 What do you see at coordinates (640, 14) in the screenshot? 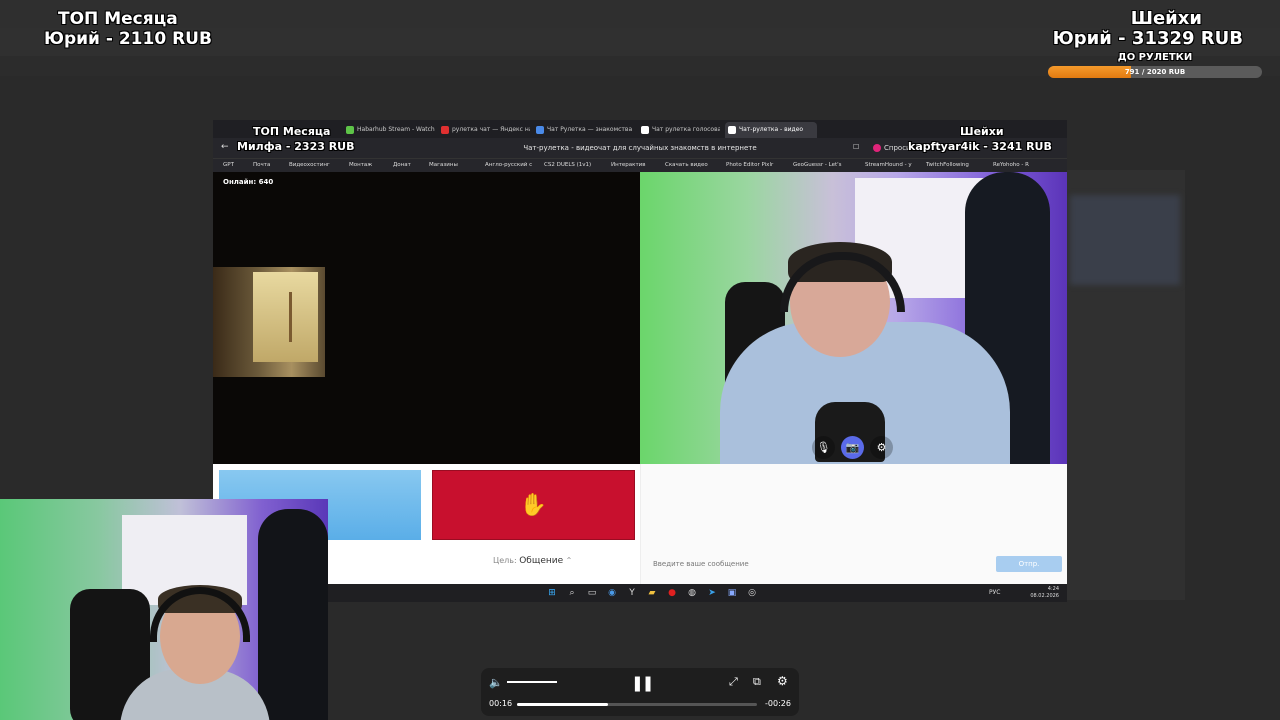
I see `backdrop-tabbar` at bounding box center [640, 14].